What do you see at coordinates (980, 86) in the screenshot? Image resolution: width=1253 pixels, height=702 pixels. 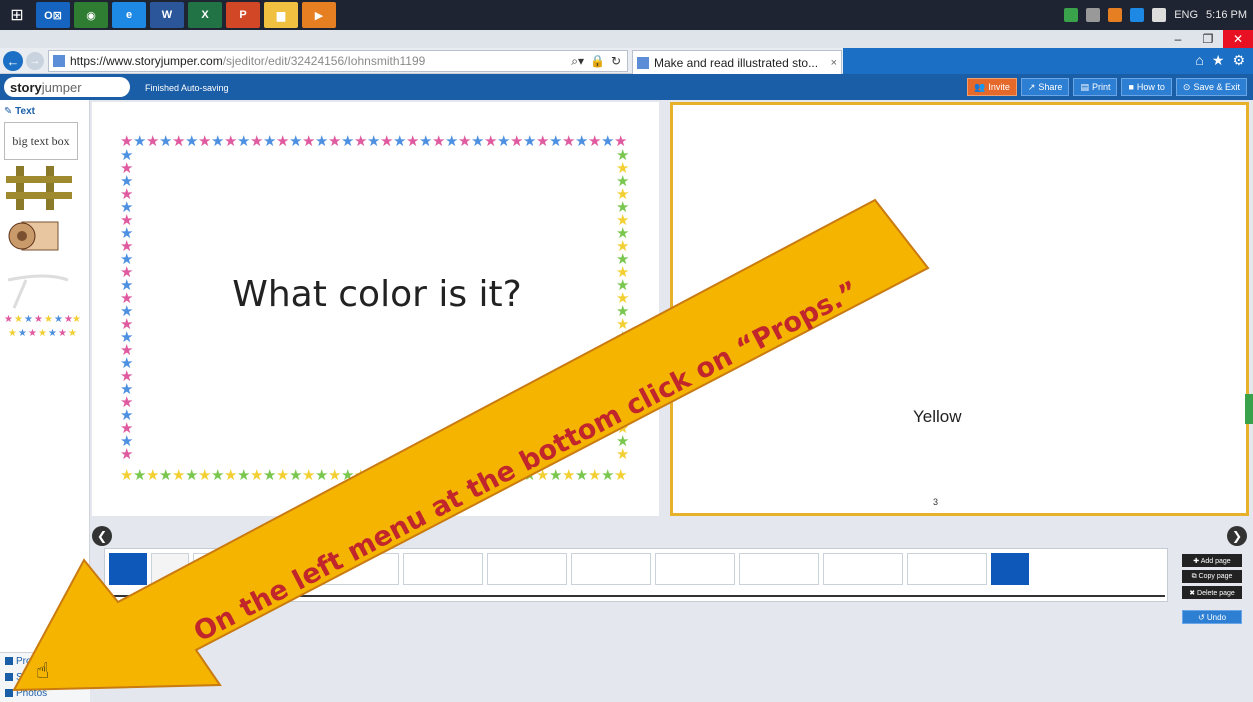 I see `invite-icon: 👥` at bounding box center [980, 86].